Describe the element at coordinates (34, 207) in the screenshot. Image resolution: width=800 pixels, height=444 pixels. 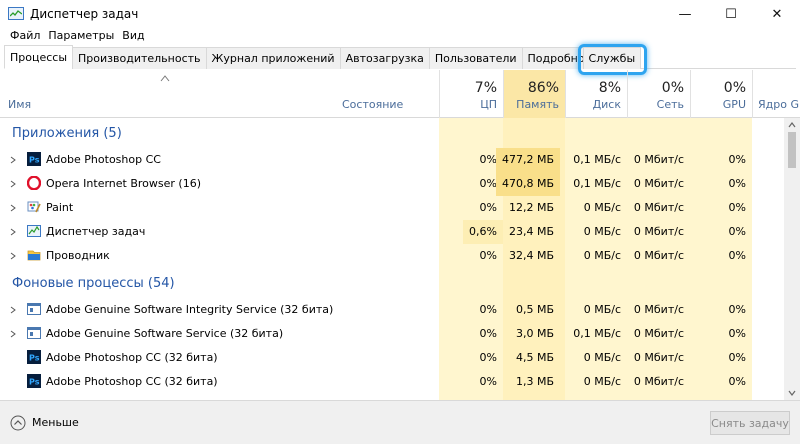
I see `paint-icon` at that location.